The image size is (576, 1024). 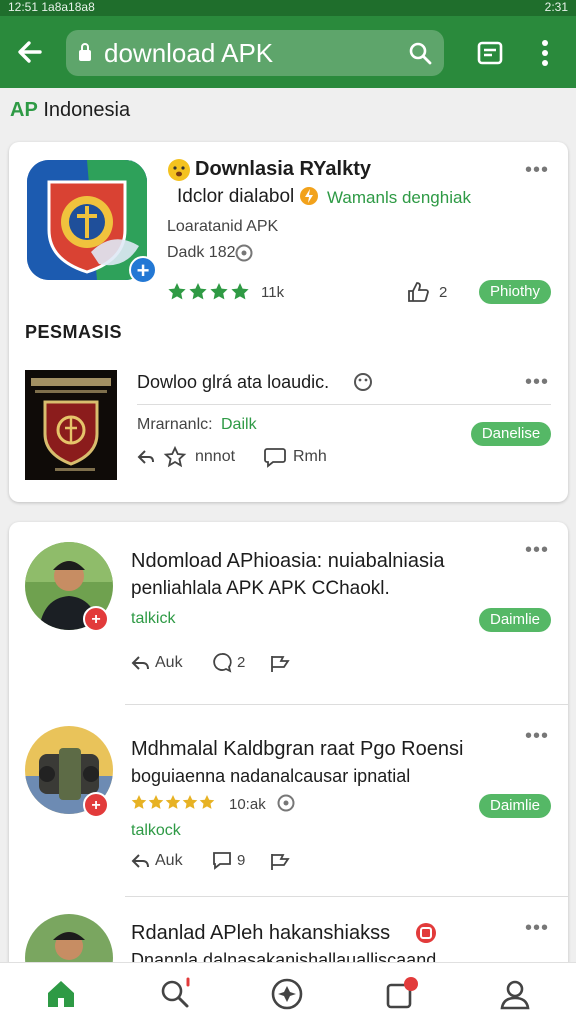 I want to click on post-tag: talkick, so click(x=153, y=619).